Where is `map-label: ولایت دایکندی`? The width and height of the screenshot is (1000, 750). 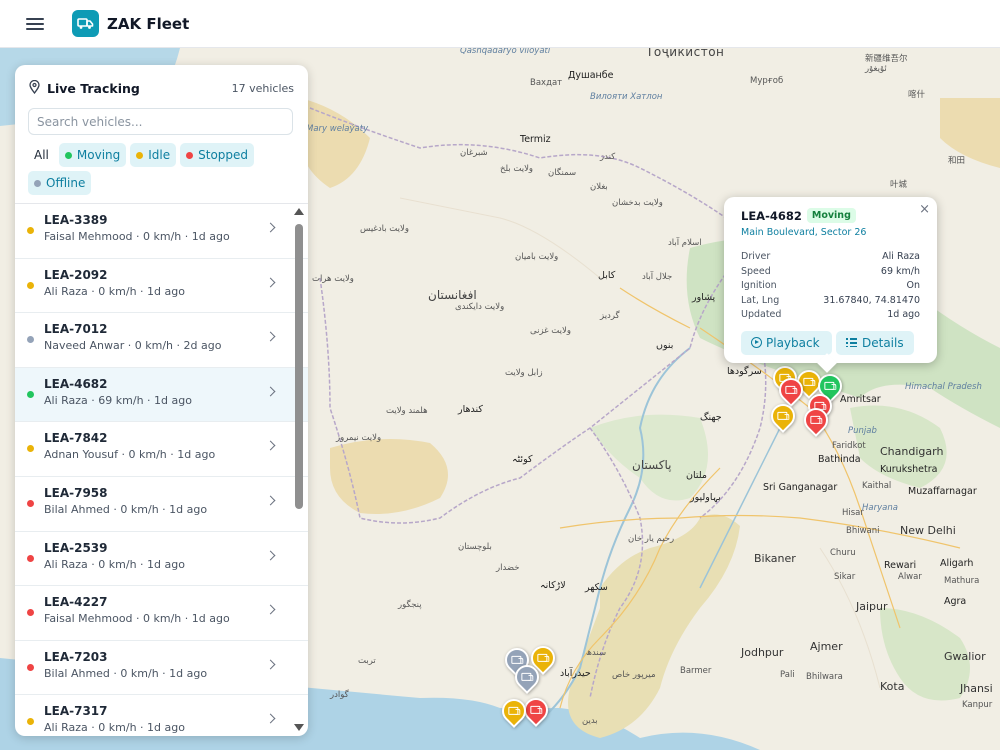 map-label: ولایت دایکندی is located at coordinates (480, 307).